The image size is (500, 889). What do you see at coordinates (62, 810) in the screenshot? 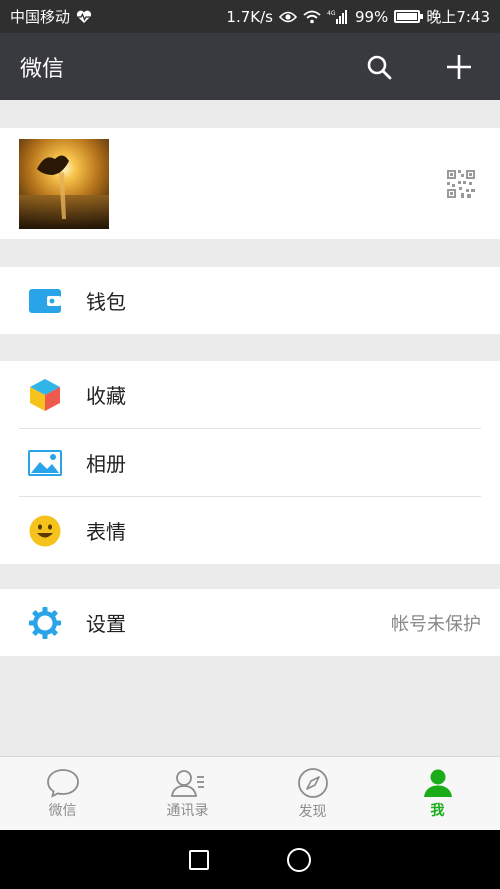
I see `tab-label-chats: 微信` at bounding box center [62, 810].